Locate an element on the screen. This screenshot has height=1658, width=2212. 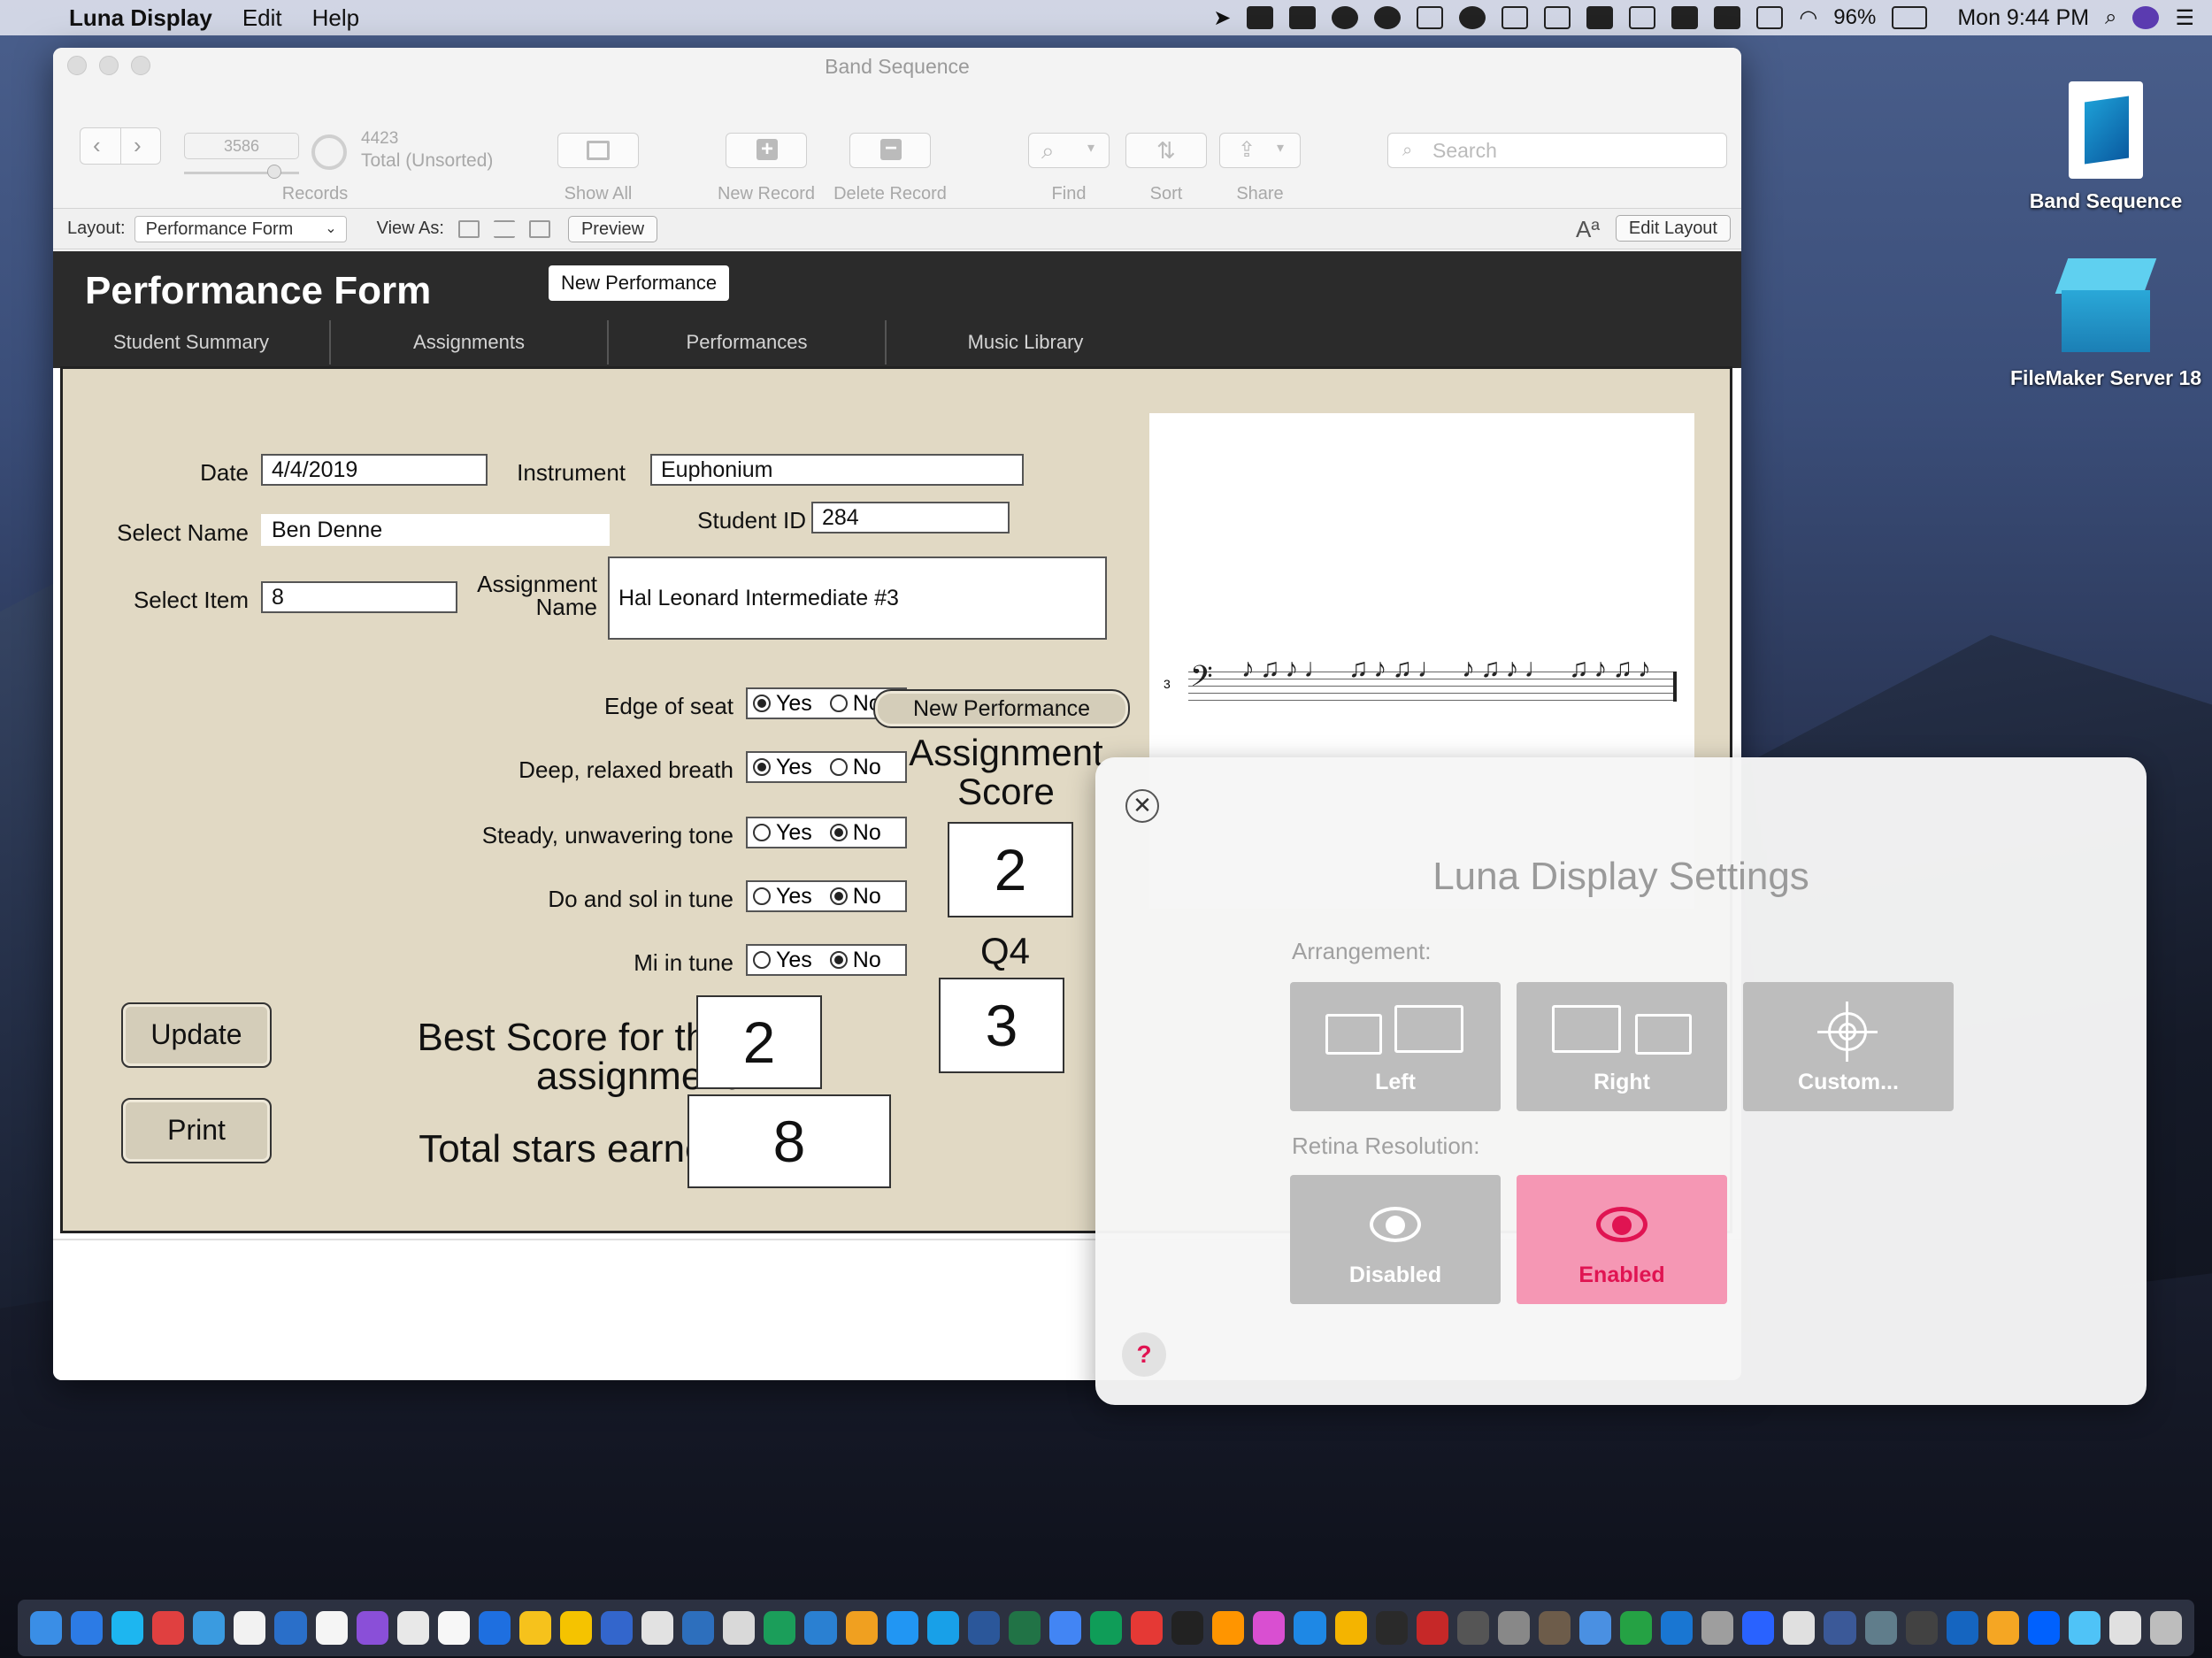
print-button: Print is located at coordinates (197, 1130).